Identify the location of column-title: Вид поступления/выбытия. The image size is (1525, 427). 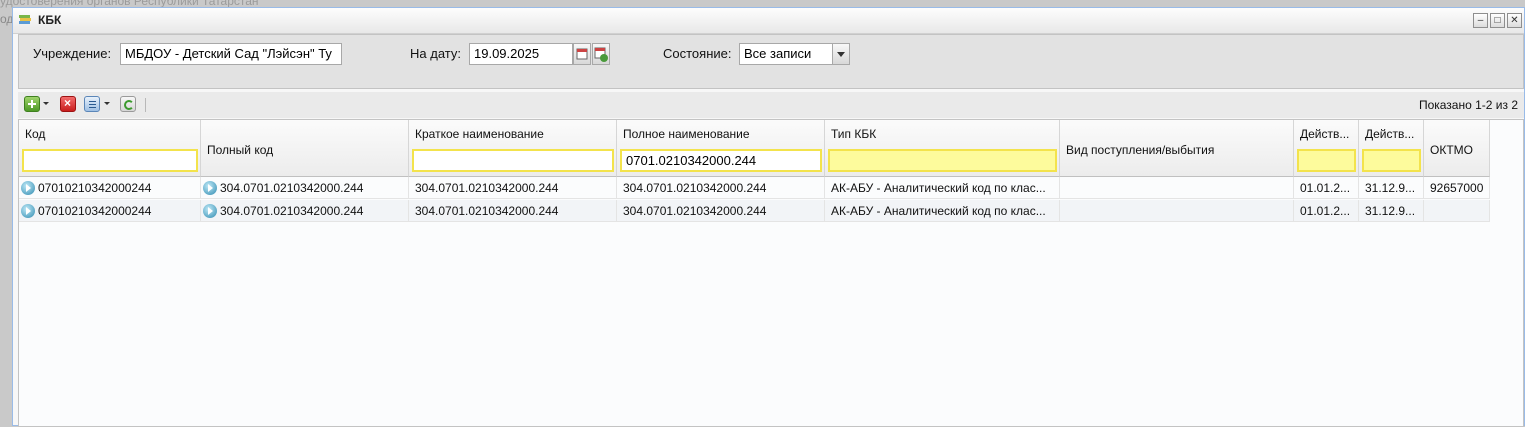
(1140, 150).